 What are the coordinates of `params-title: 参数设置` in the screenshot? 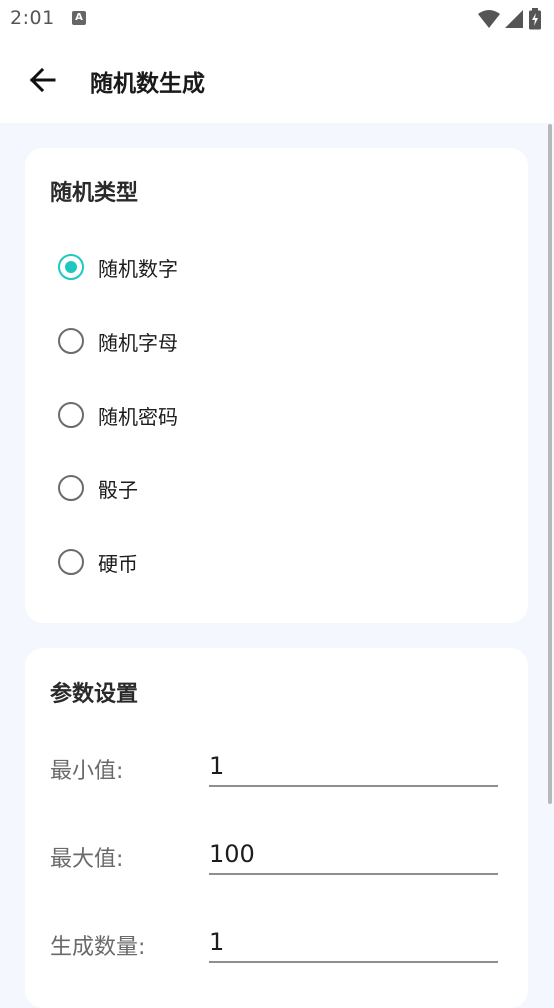 It's located at (94, 694).